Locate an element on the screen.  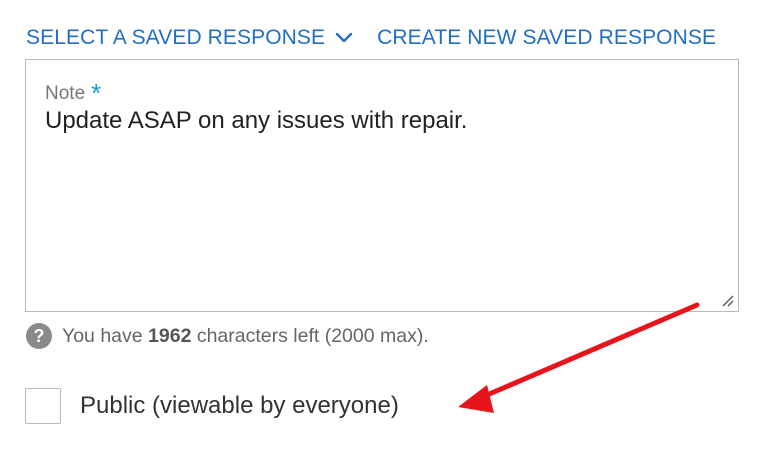
public-checkbox is located at coordinates (43, 406).